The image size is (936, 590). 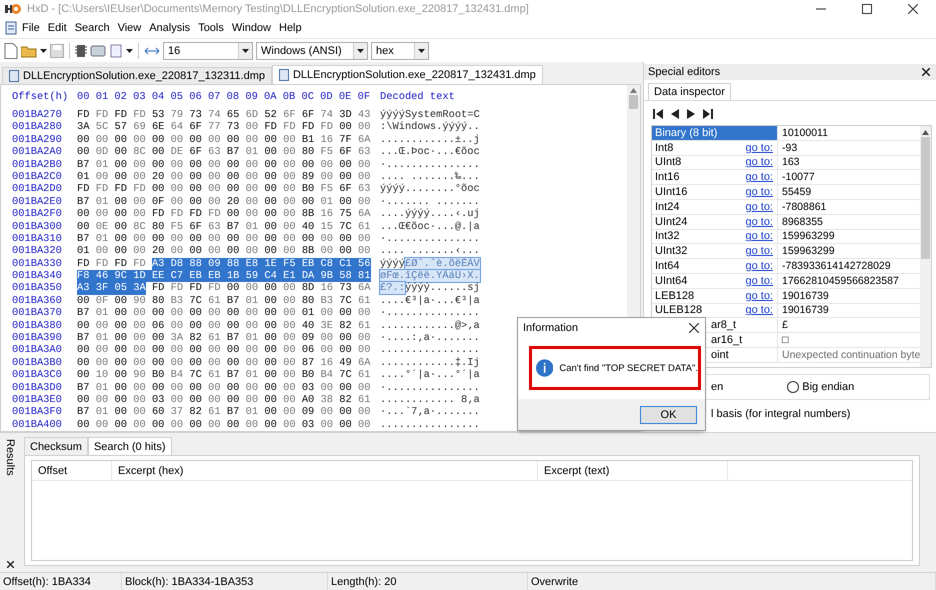 I want to click on menu-item: View, so click(x=130, y=28).